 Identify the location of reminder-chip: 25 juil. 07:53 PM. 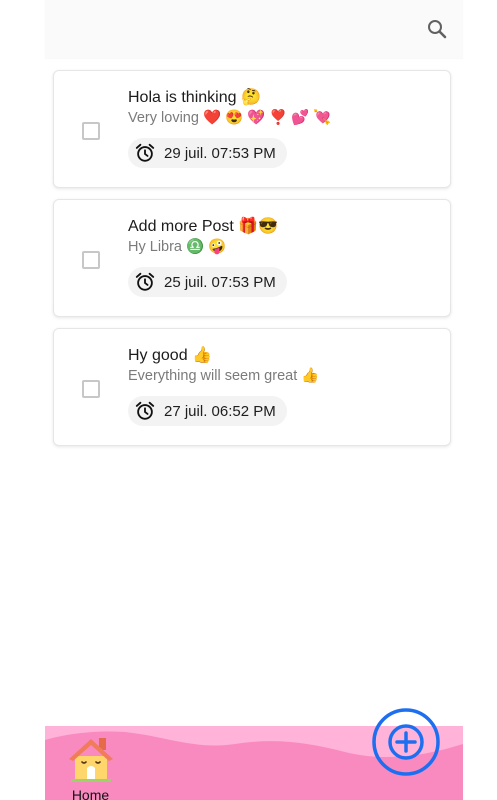
(207, 282).